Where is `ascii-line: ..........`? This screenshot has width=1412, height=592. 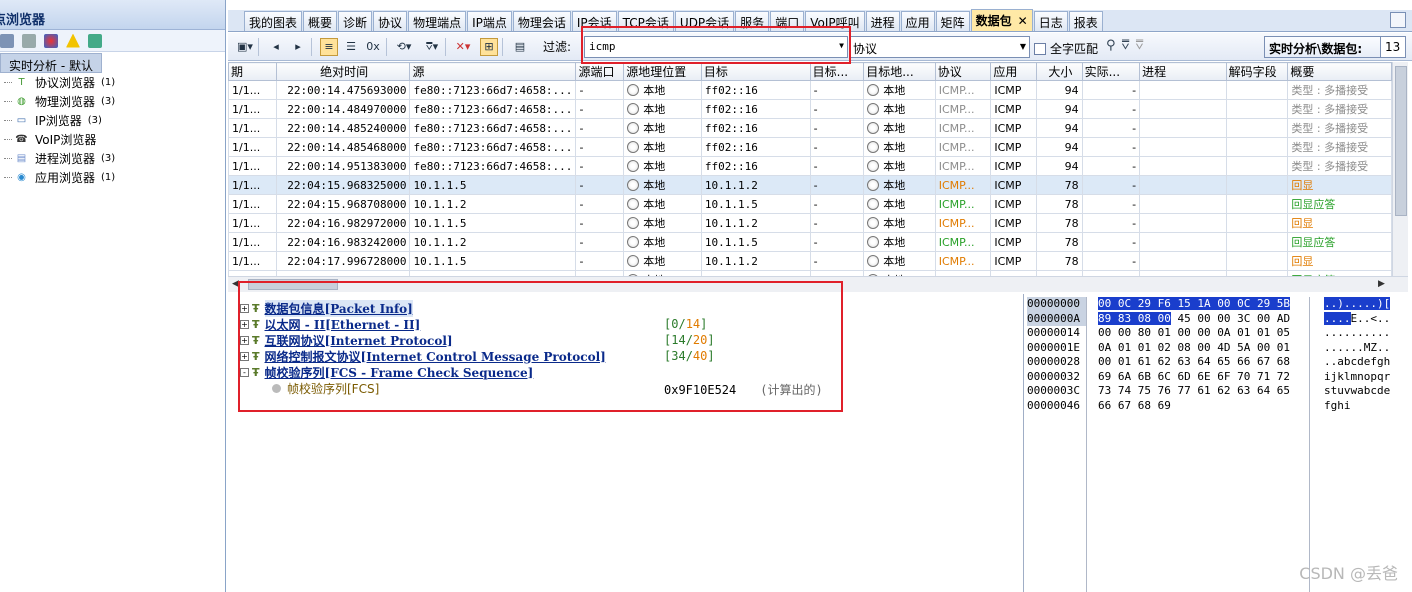
ascii-line: .......... is located at coordinates (1368, 333).